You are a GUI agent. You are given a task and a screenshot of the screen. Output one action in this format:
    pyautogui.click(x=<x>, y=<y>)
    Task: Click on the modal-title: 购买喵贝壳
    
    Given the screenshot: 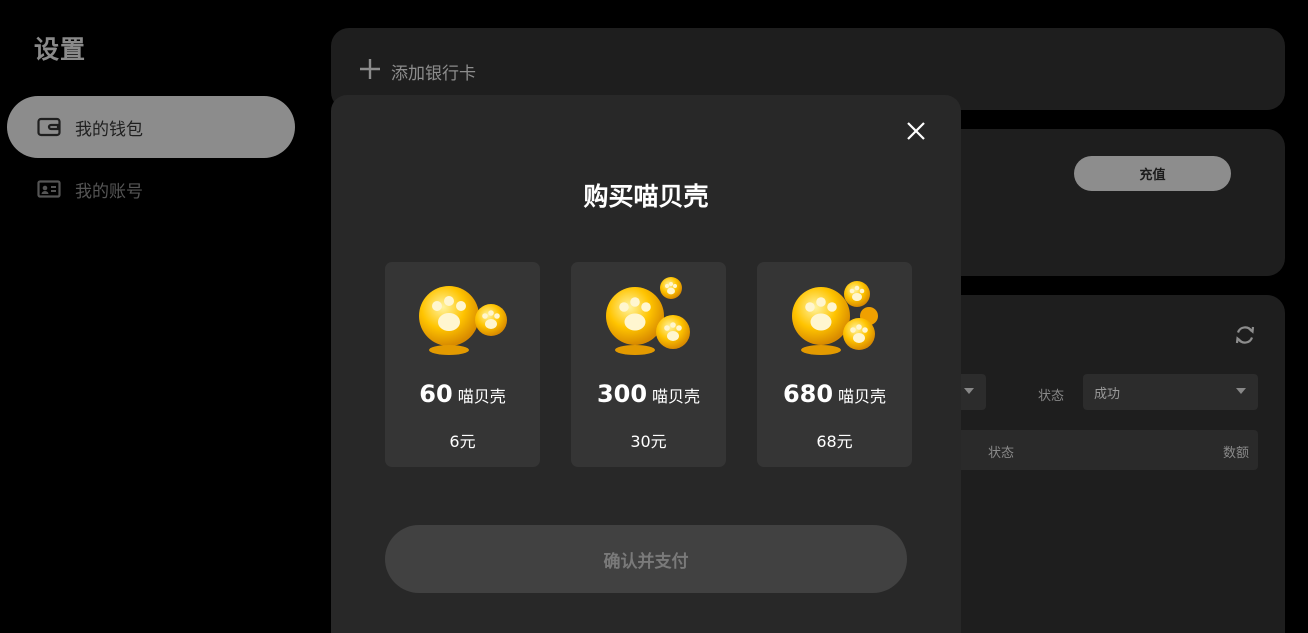 What is the action you would take?
    pyautogui.click(x=646, y=196)
    